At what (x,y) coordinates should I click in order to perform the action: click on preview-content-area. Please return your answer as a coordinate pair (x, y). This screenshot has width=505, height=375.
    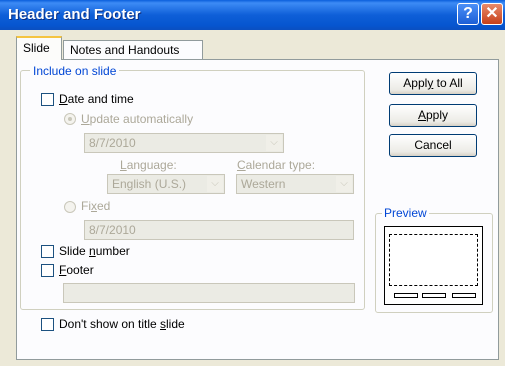
    Looking at the image, I should click on (433, 260).